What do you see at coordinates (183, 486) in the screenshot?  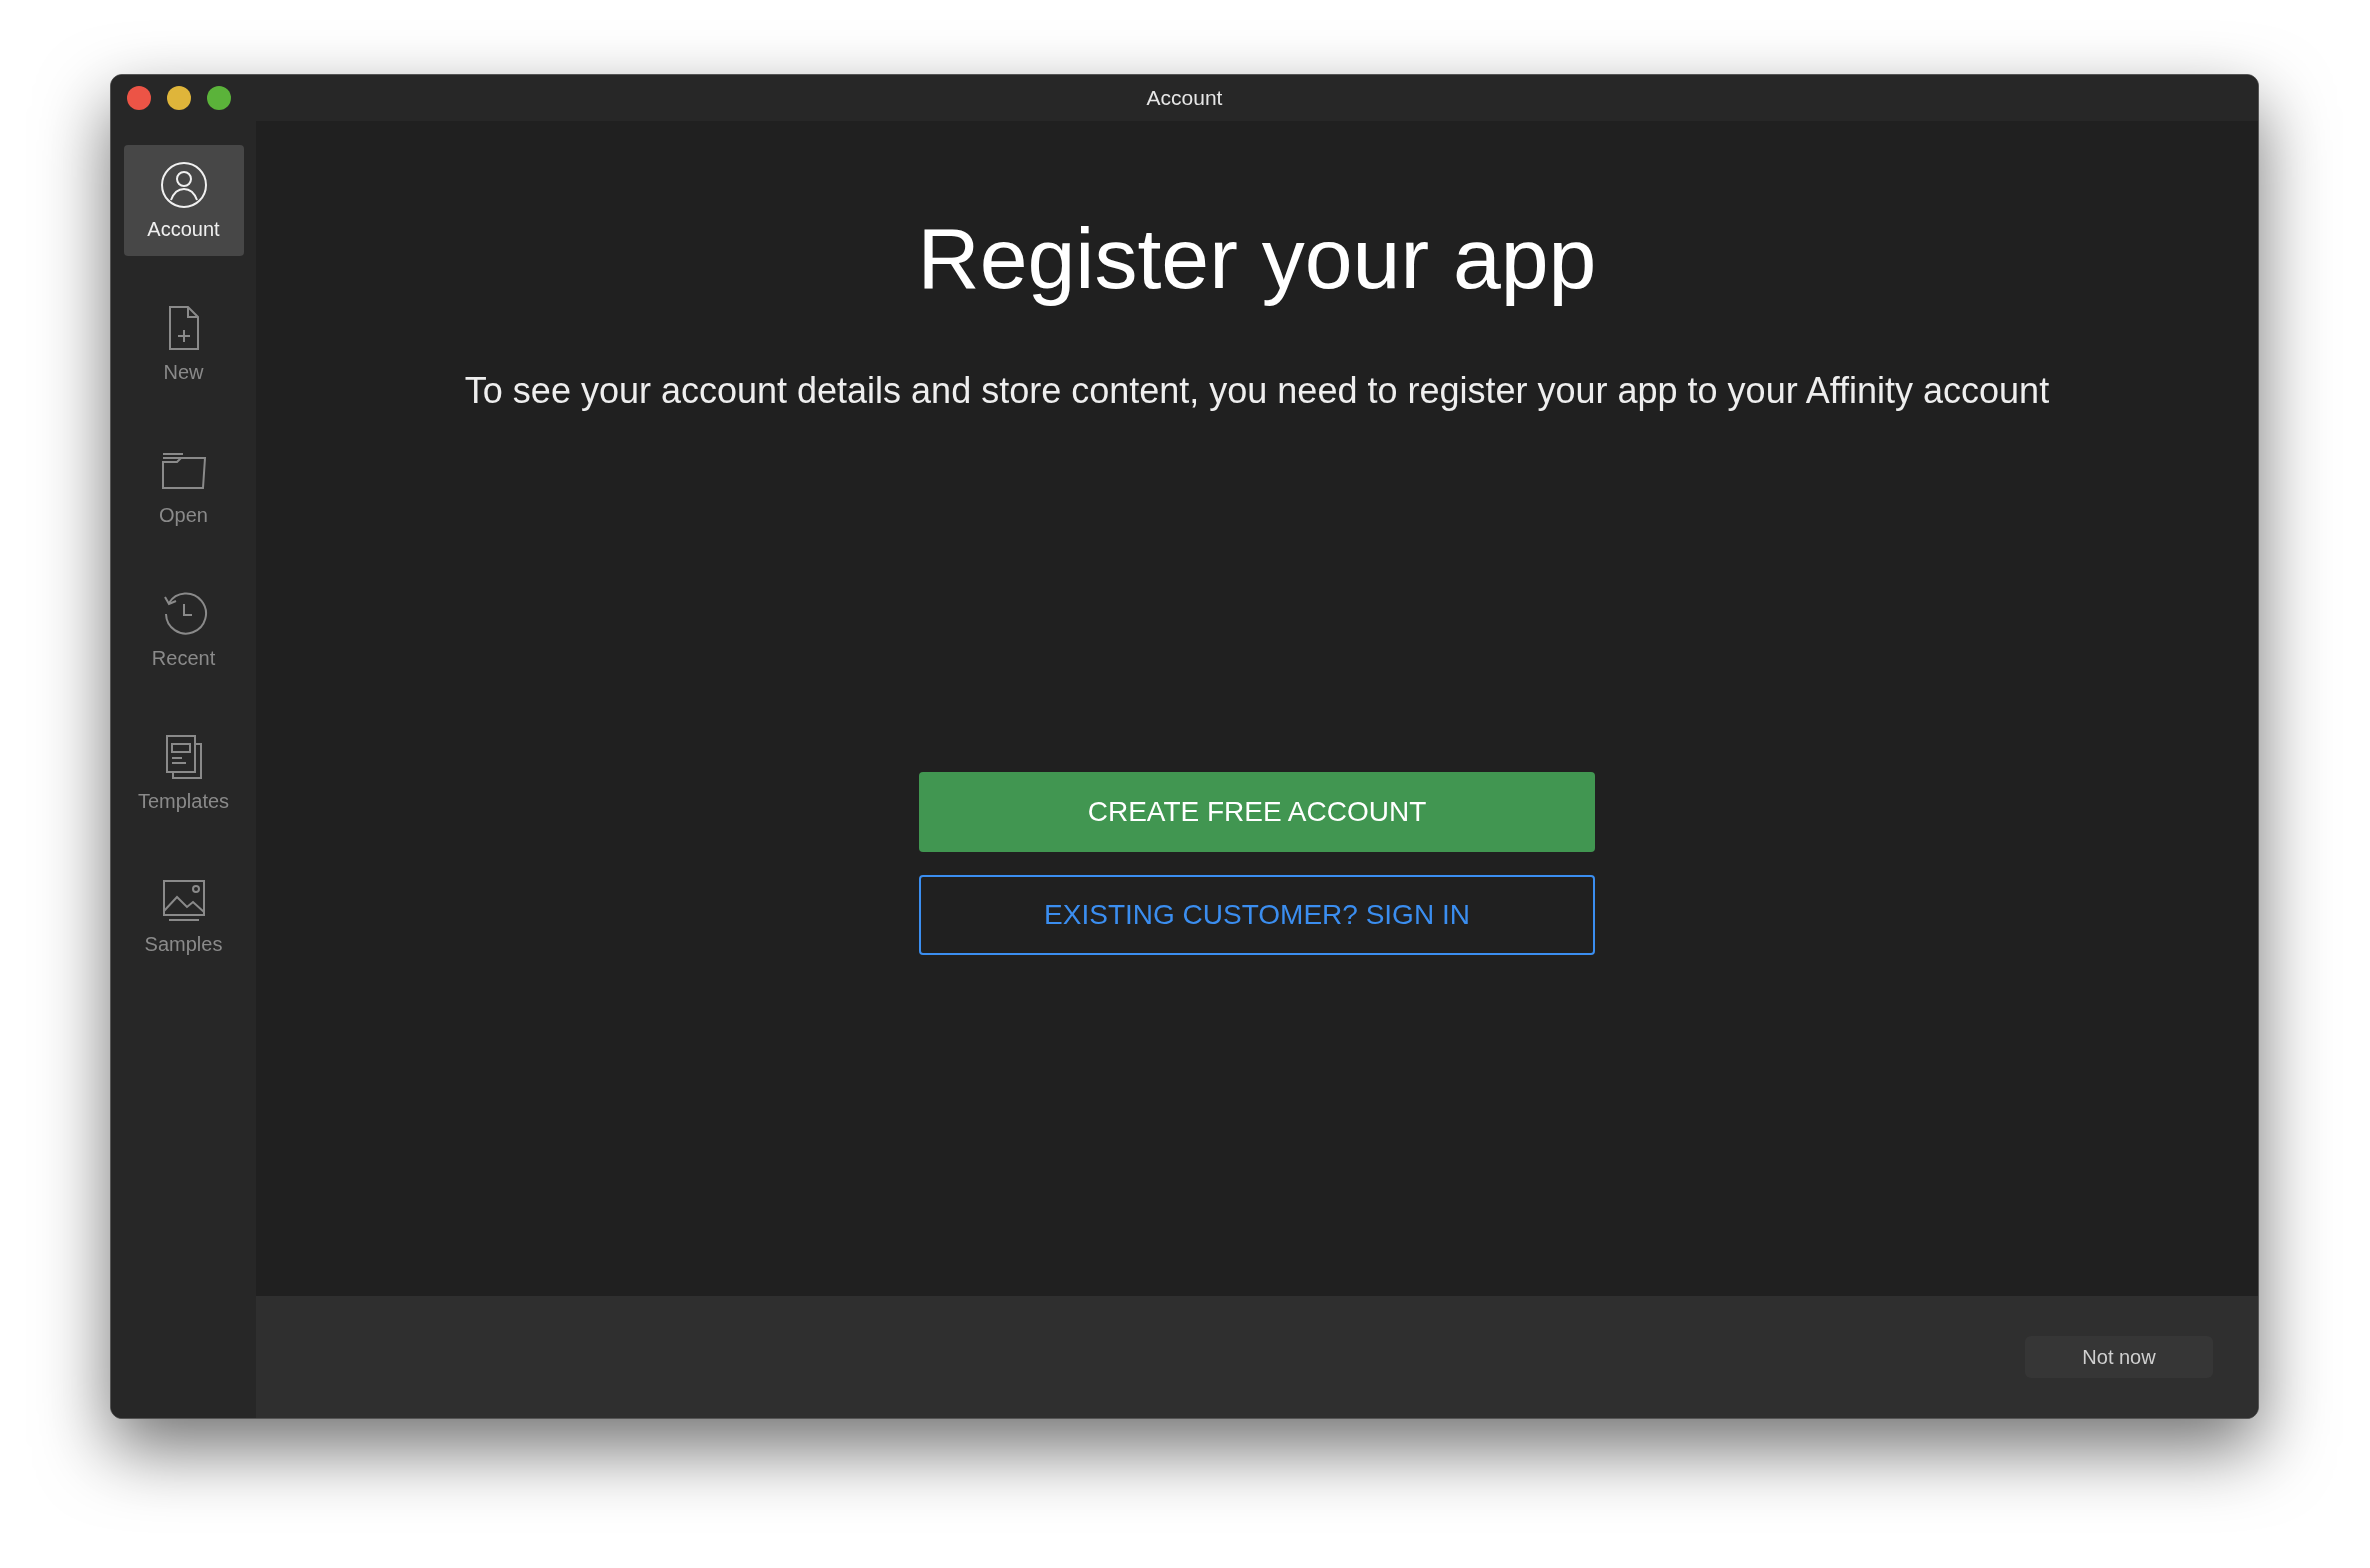 I see `sidebar-item: Open` at bounding box center [183, 486].